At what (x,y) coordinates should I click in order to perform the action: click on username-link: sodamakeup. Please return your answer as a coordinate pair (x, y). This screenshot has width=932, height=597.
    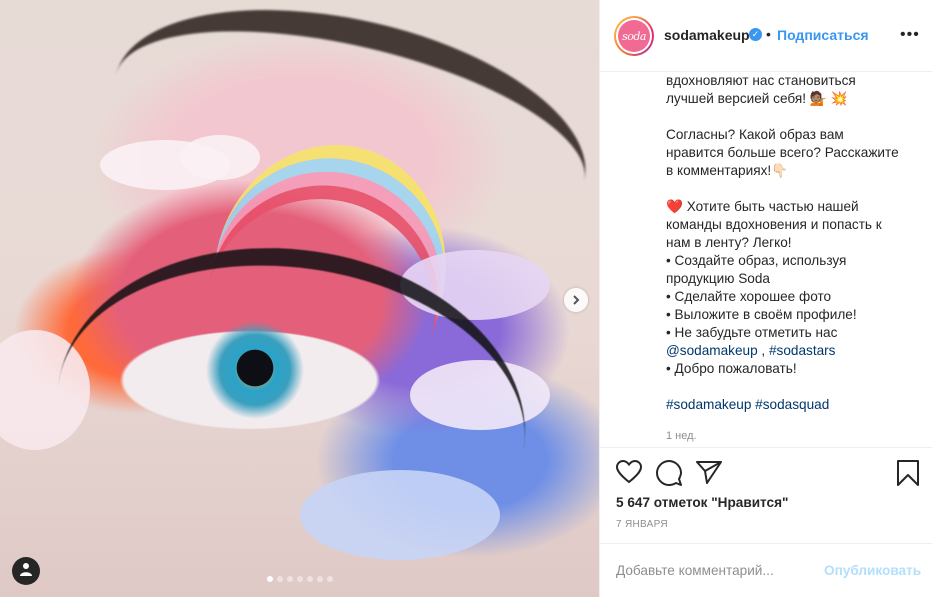
    Looking at the image, I should click on (707, 35).